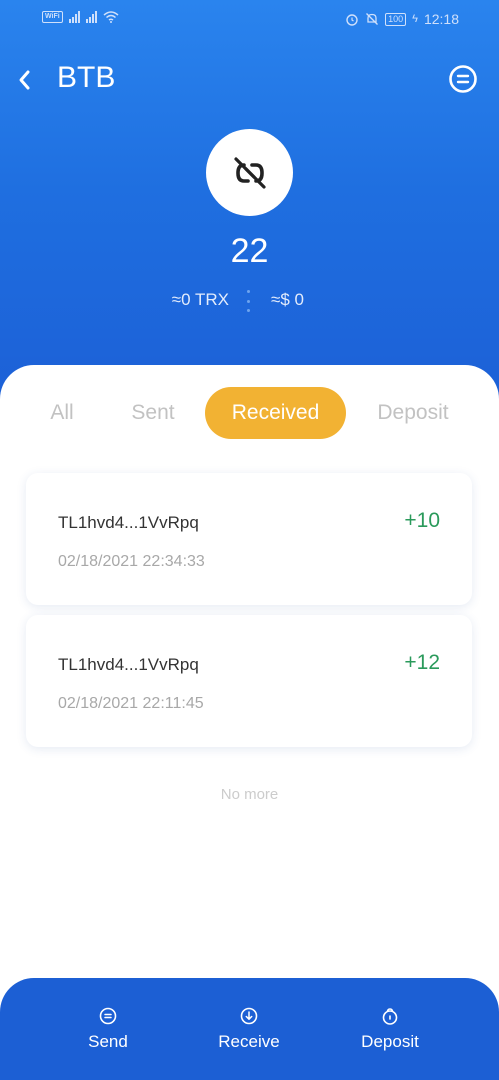 The image size is (499, 1080). I want to click on tab-all: All, so click(62, 413).